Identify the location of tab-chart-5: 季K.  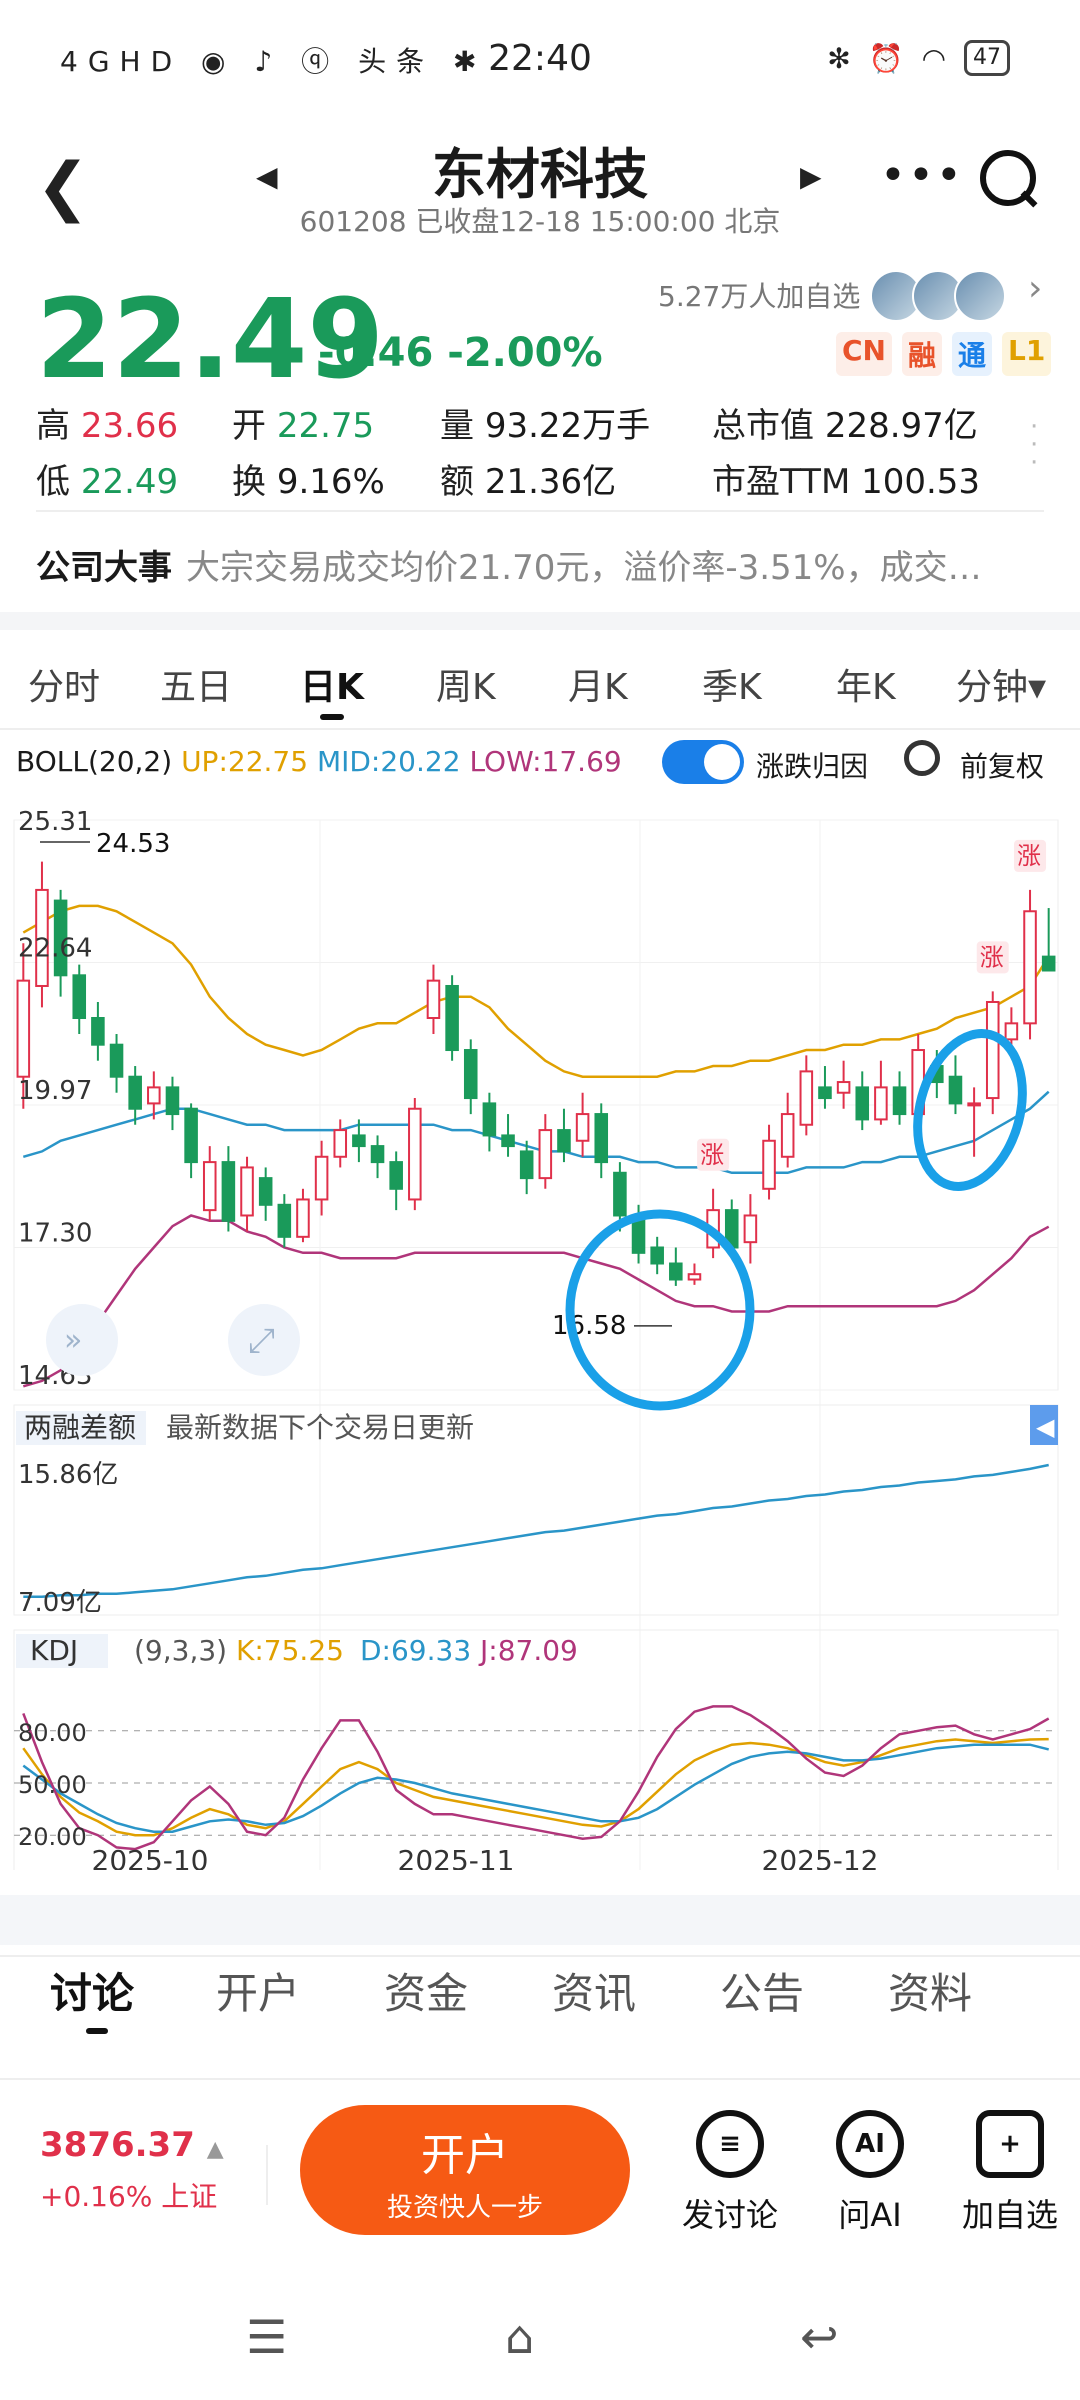
(732, 684).